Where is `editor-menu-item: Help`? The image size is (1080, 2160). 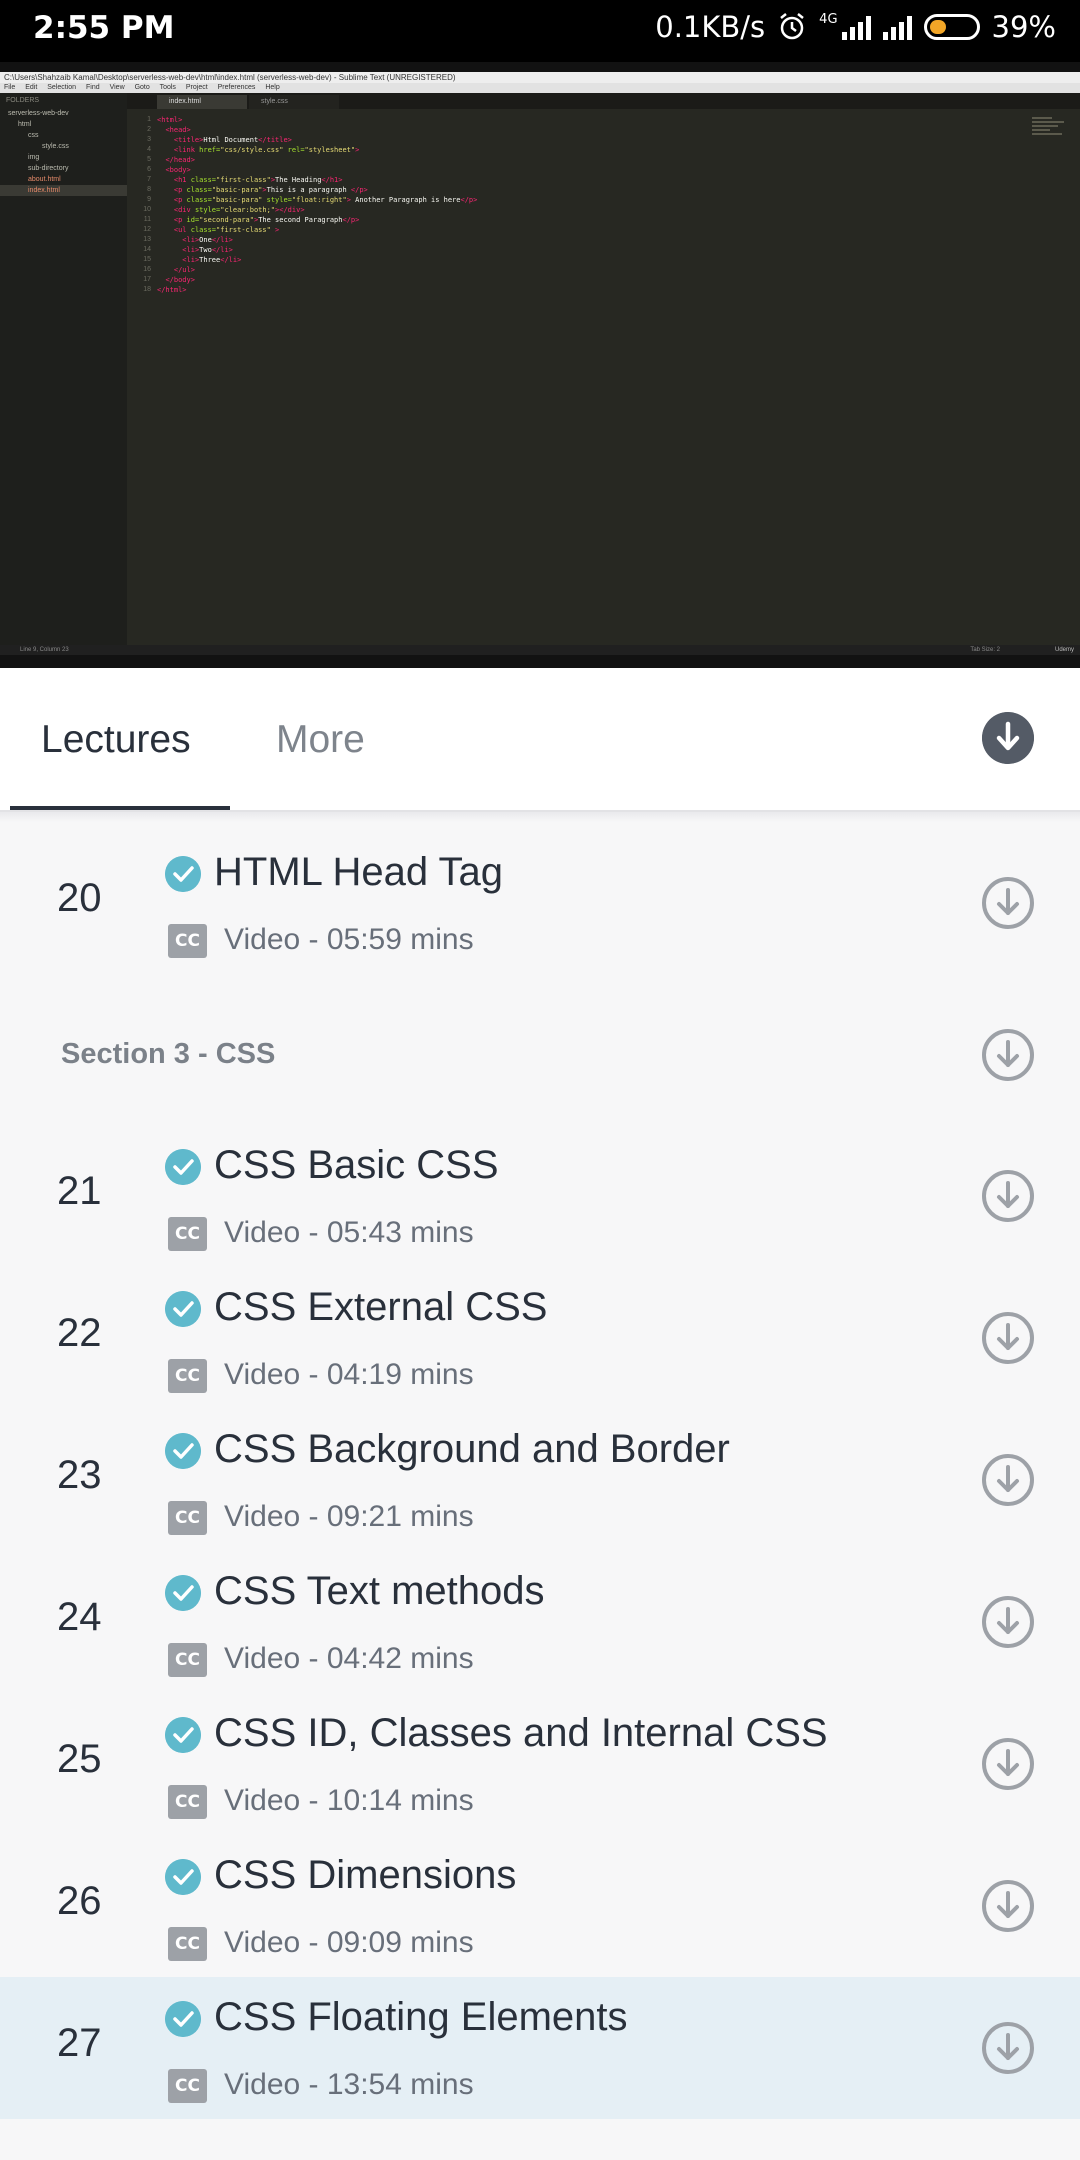
editor-menu-item: Help is located at coordinates (272, 87).